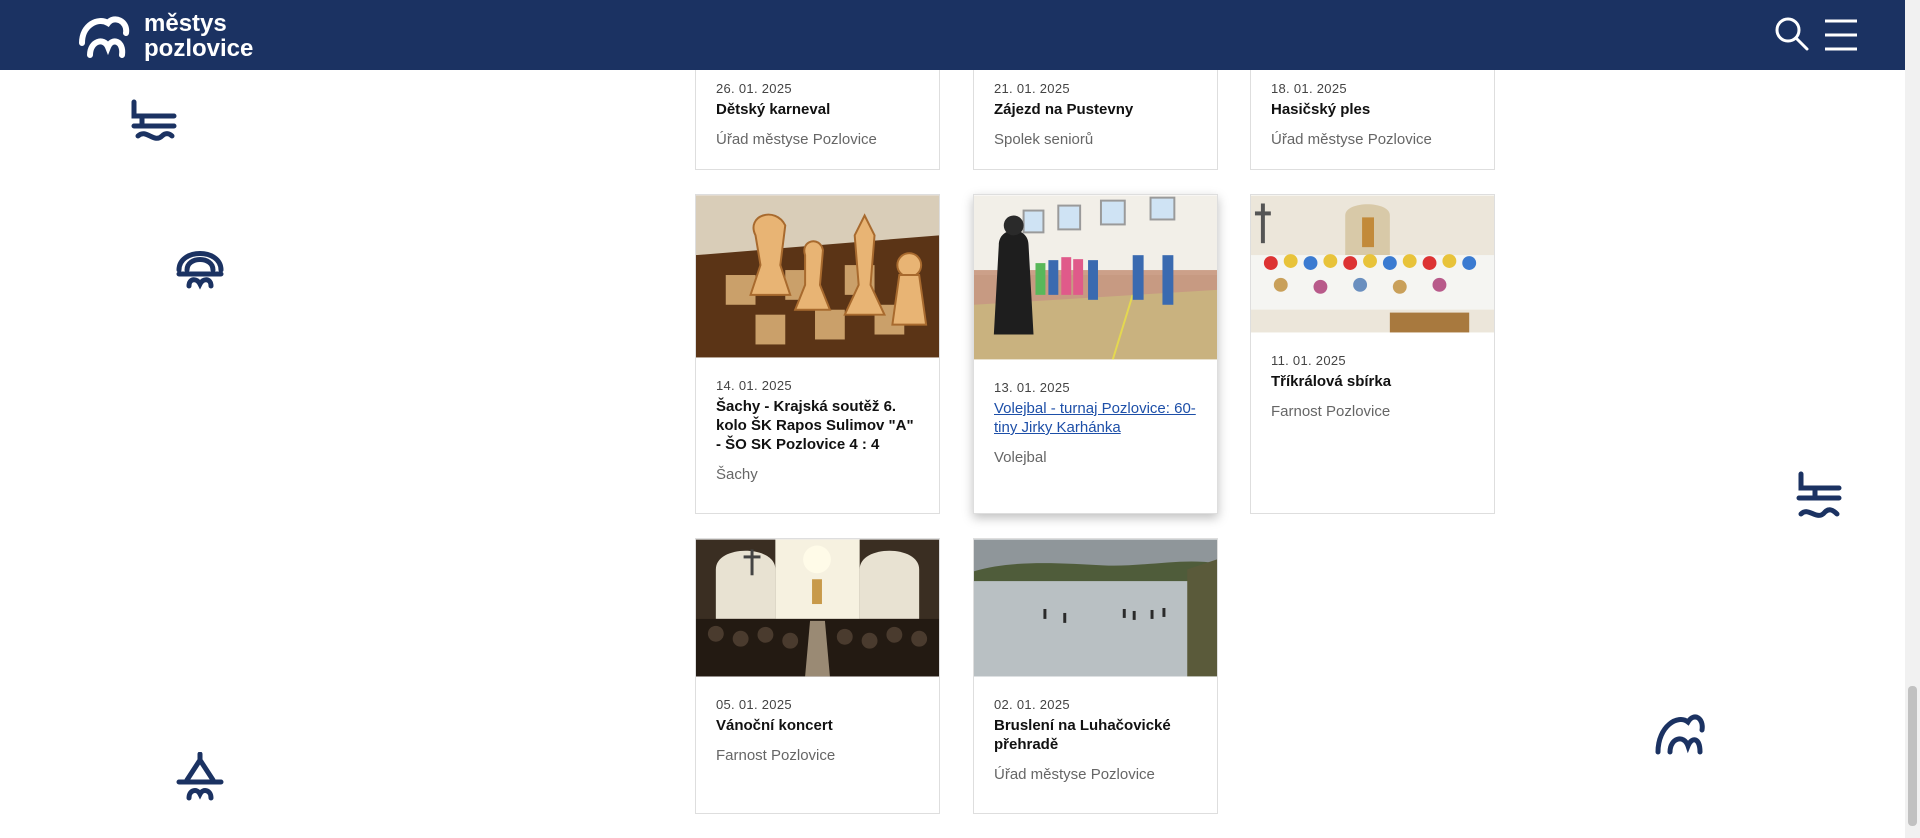 This screenshot has height=838, width=1920. What do you see at coordinates (817, 725) in the screenshot?
I see `card-title: Vánoční koncert` at bounding box center [817, 725].